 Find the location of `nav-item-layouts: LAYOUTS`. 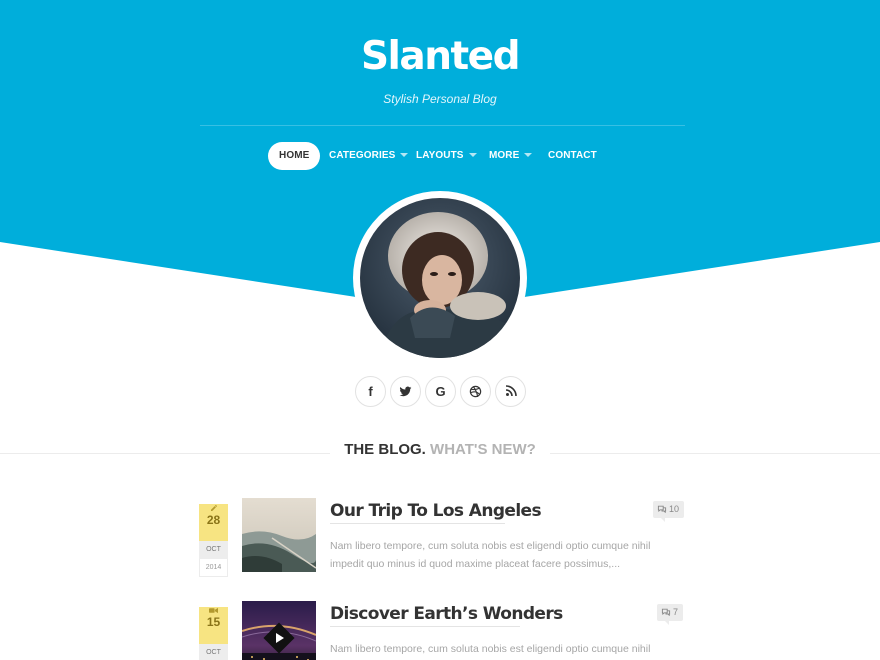

nav-item-layouts: LAYOUTS is located at coordinates (446, 156).